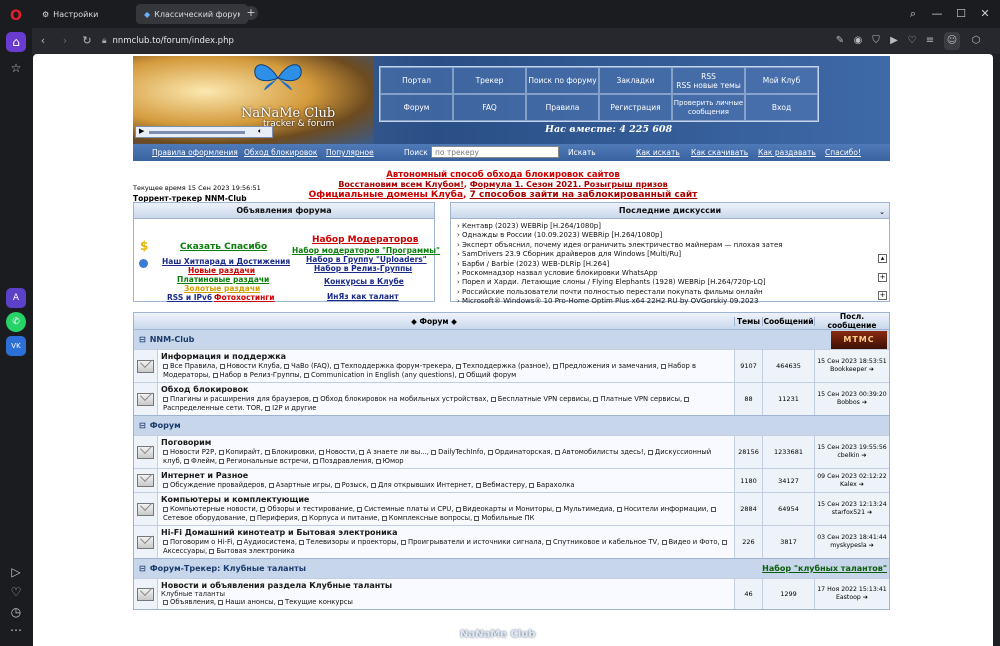 The width and height of the screenshot is (1000, 646). What do you see at coordinates (985, 14) in the screenshot?
I see `close-icon: ✕` at bounding box center [985, 14].